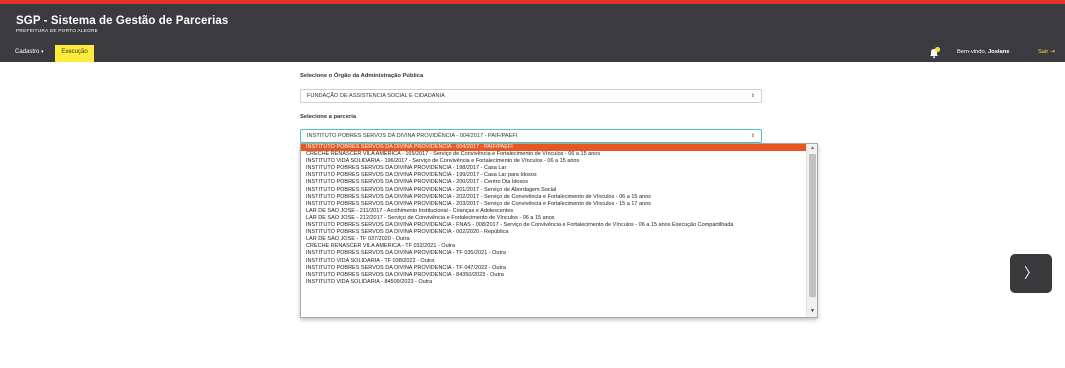 The image size is (1065, 368). I want to click on app-title: SGP - Sistema de Gestão de Parcerias, so click(122, 21).